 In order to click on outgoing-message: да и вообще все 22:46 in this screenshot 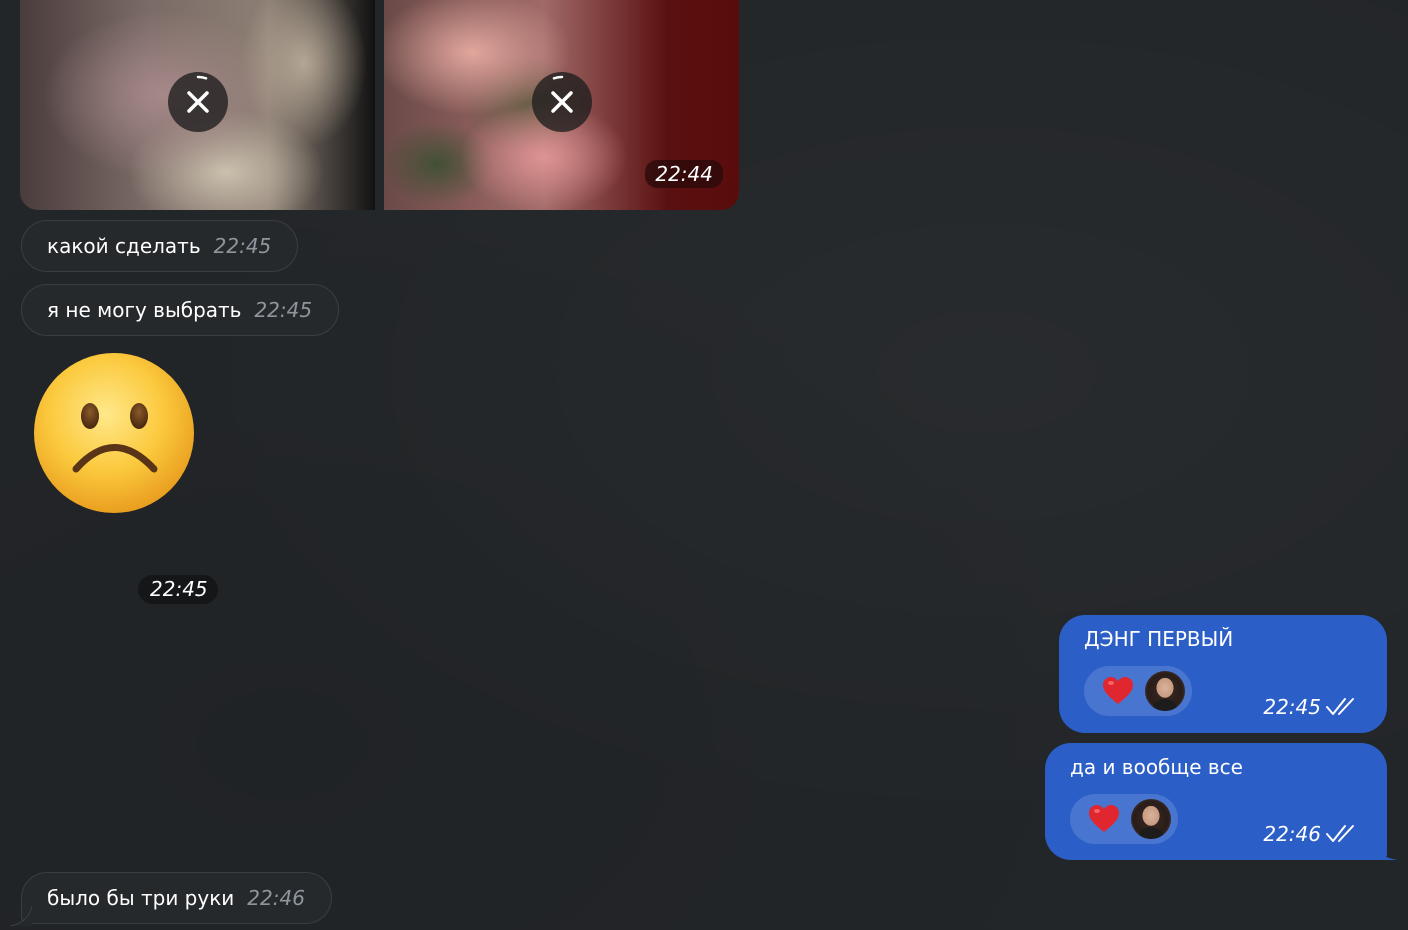, I will do `click(1216, 801)`.